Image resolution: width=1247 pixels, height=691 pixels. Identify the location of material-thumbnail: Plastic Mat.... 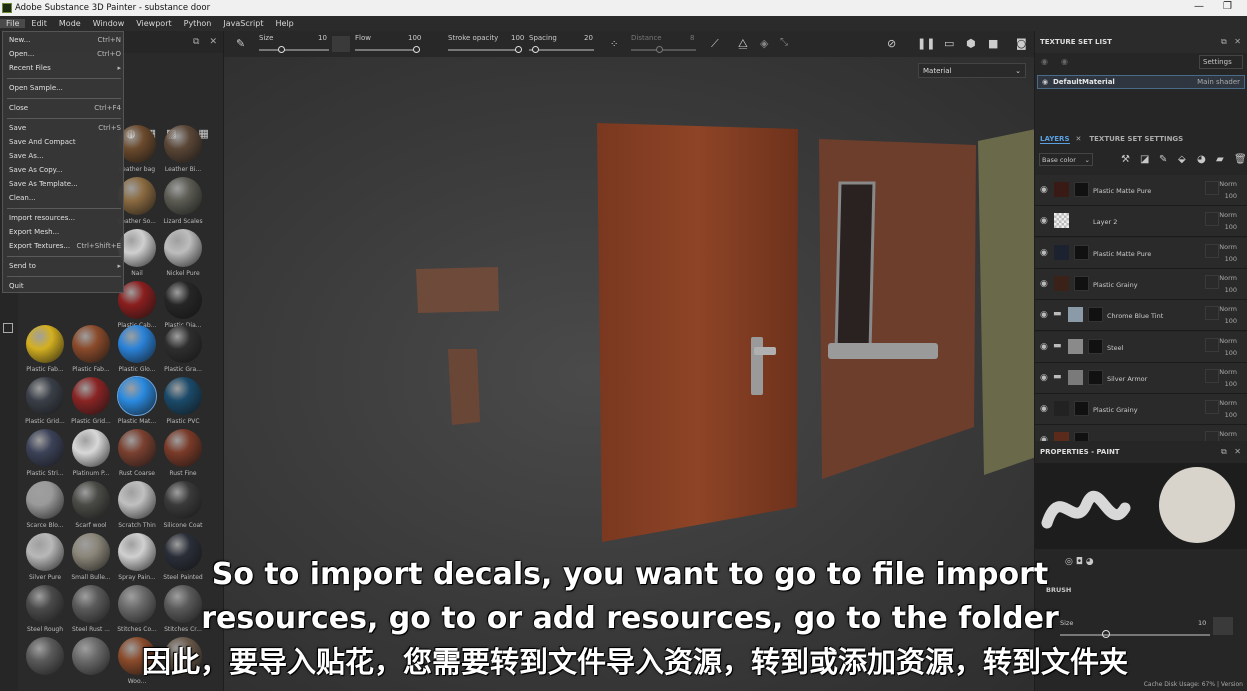
(137, 402).